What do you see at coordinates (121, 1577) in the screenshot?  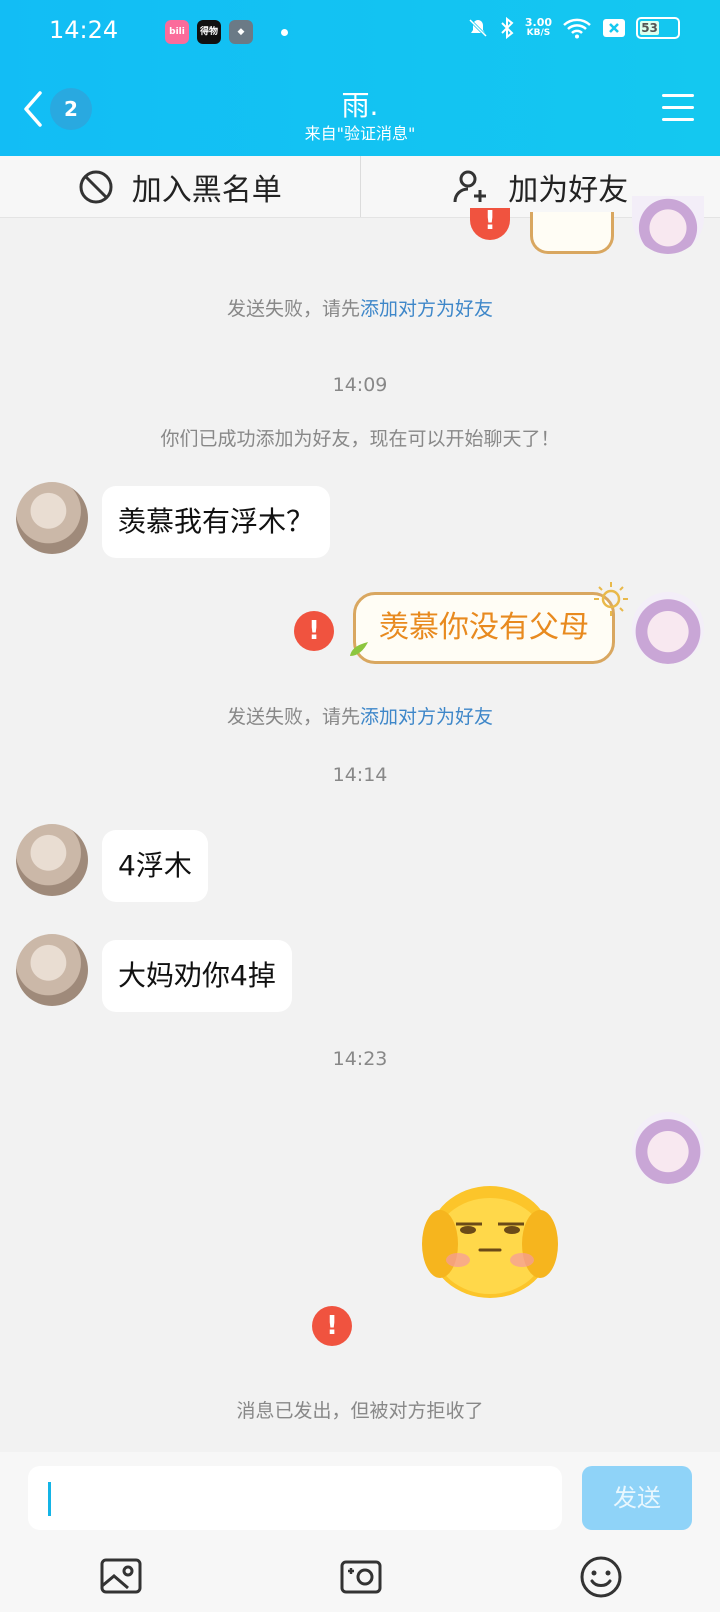 I see `photo-icon` at bounding box center [121, 1577].